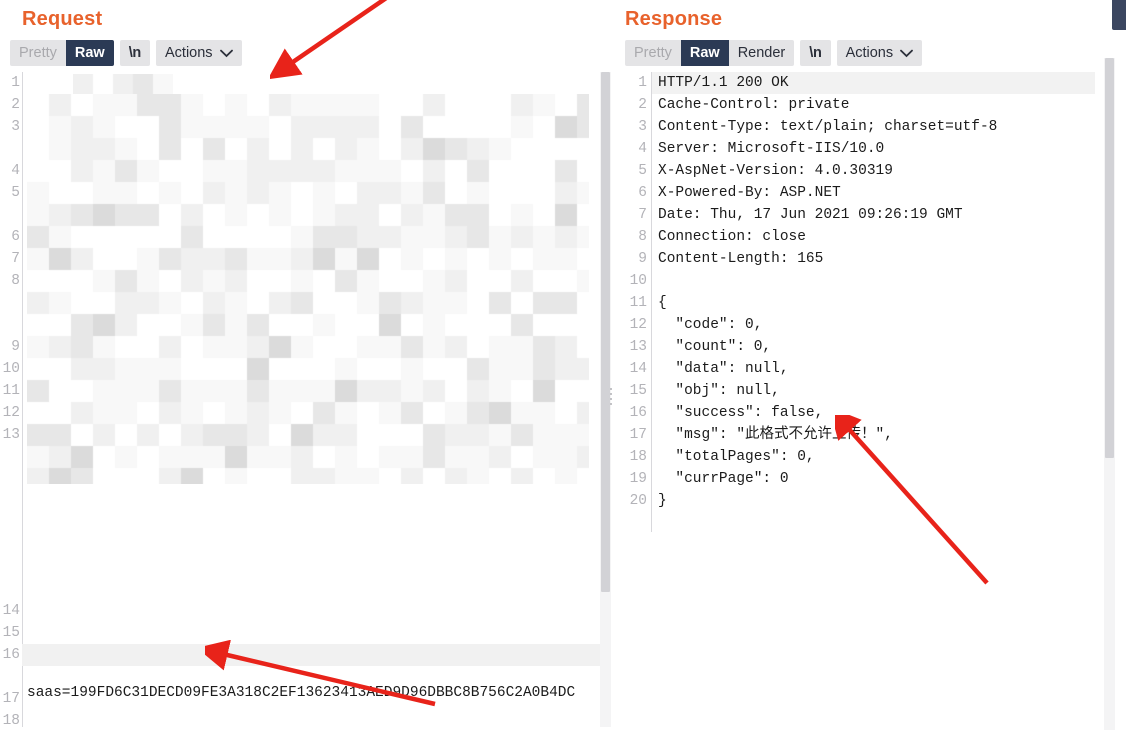 This screenshot has width=1126, height=730. What do you see at coordinates (15, 259) in the screenshot?
I see `request-line-number: 7` at bounding box center [15, 259].